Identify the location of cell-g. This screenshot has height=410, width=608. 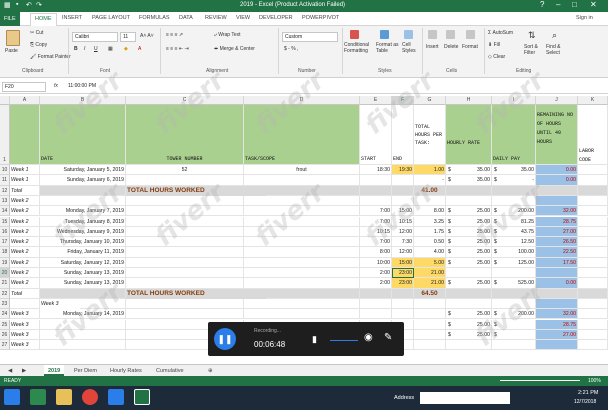
(430, 345).